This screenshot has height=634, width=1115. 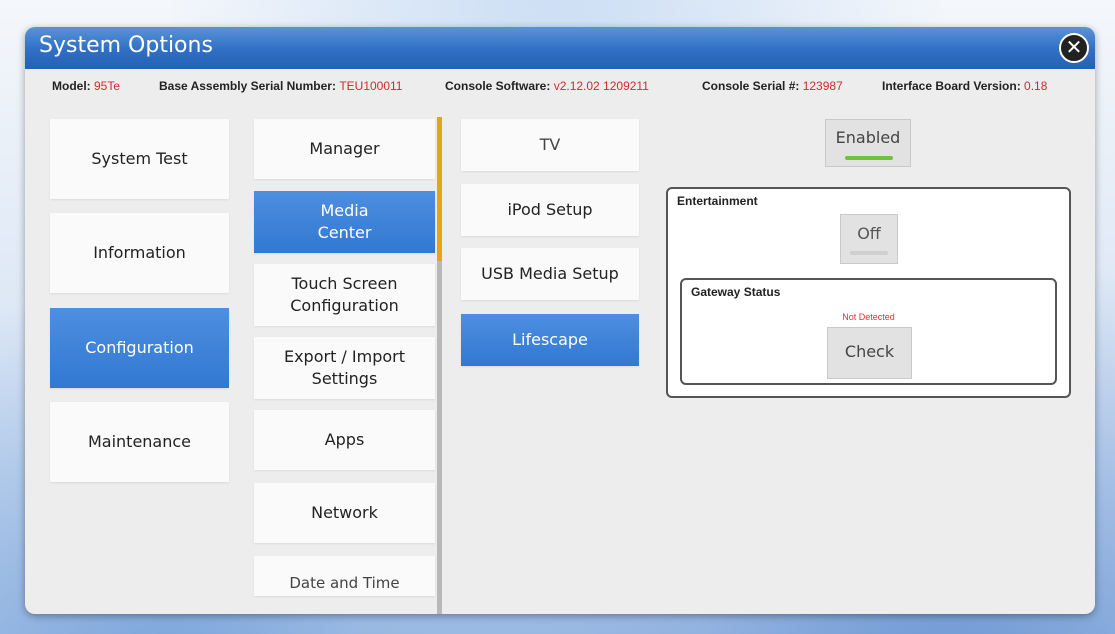 What do you see at coordinates (139, 253) in the screenshot?
I see `menu-information: Information` at bounding box center [139, 253].